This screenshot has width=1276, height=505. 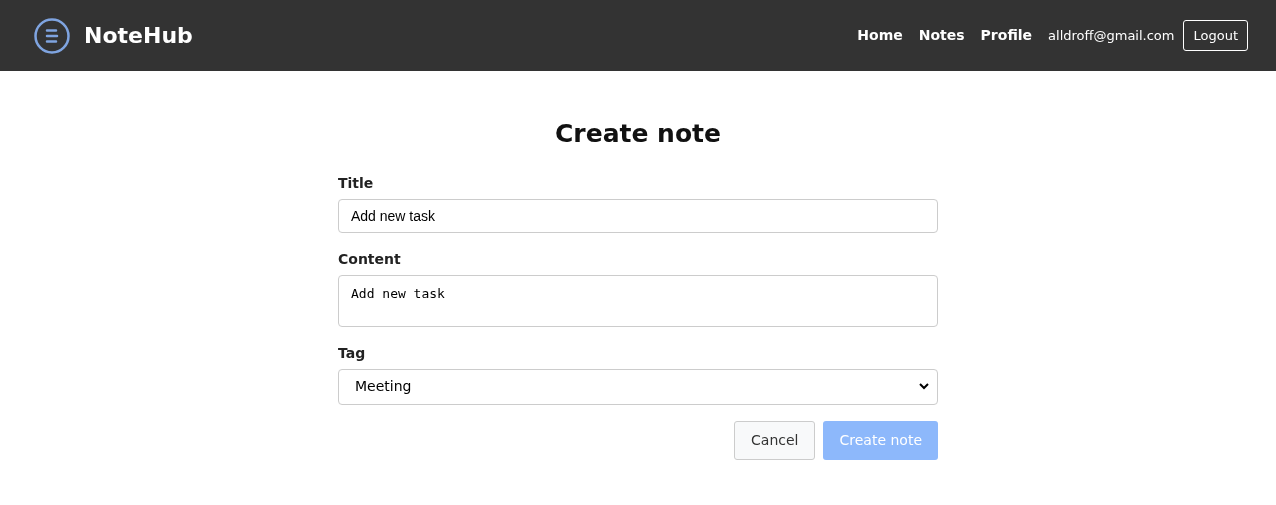 What do you see at coordinates (924, 386) in the screenshot?
I see `chevron-down-icon` at bounding box center [924, 386].